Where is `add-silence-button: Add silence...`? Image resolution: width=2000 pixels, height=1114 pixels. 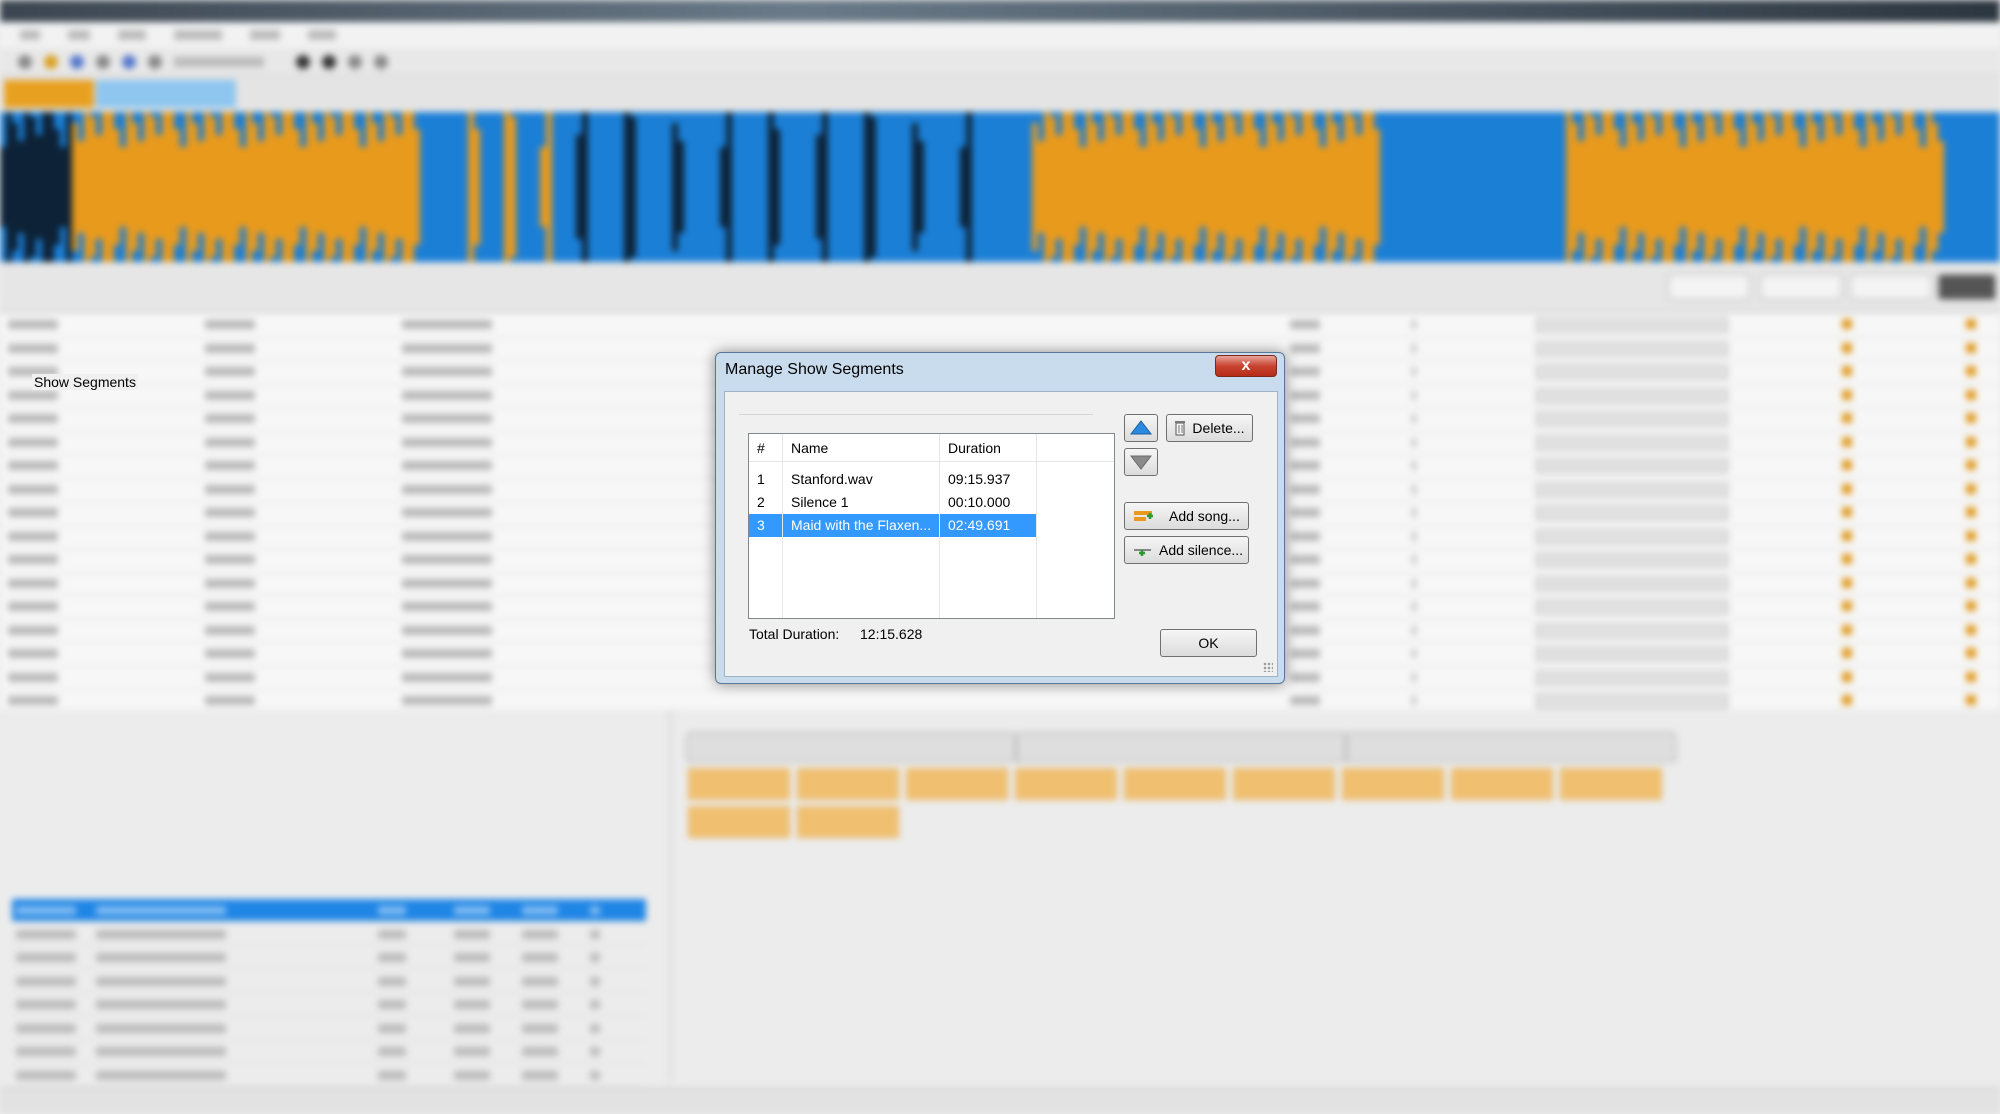
add-silence-button: Add silence... is located at coordinates (1186, 550).